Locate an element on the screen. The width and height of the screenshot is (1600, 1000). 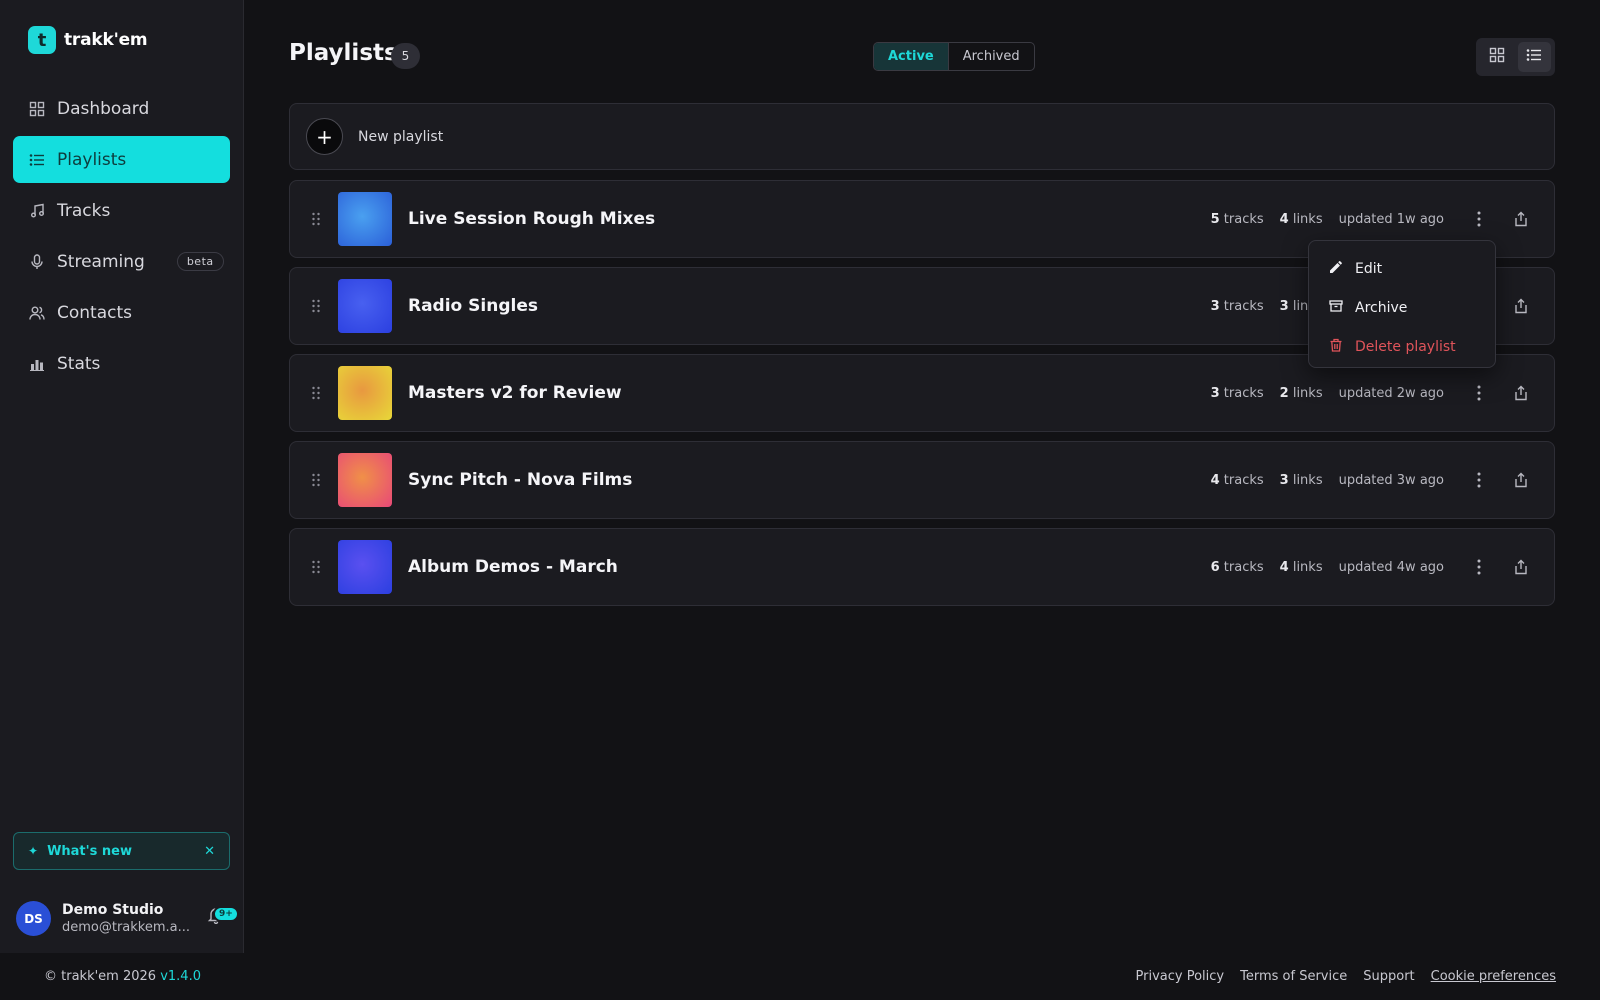
bar-chart-icon is located at coordinates (37, 364).